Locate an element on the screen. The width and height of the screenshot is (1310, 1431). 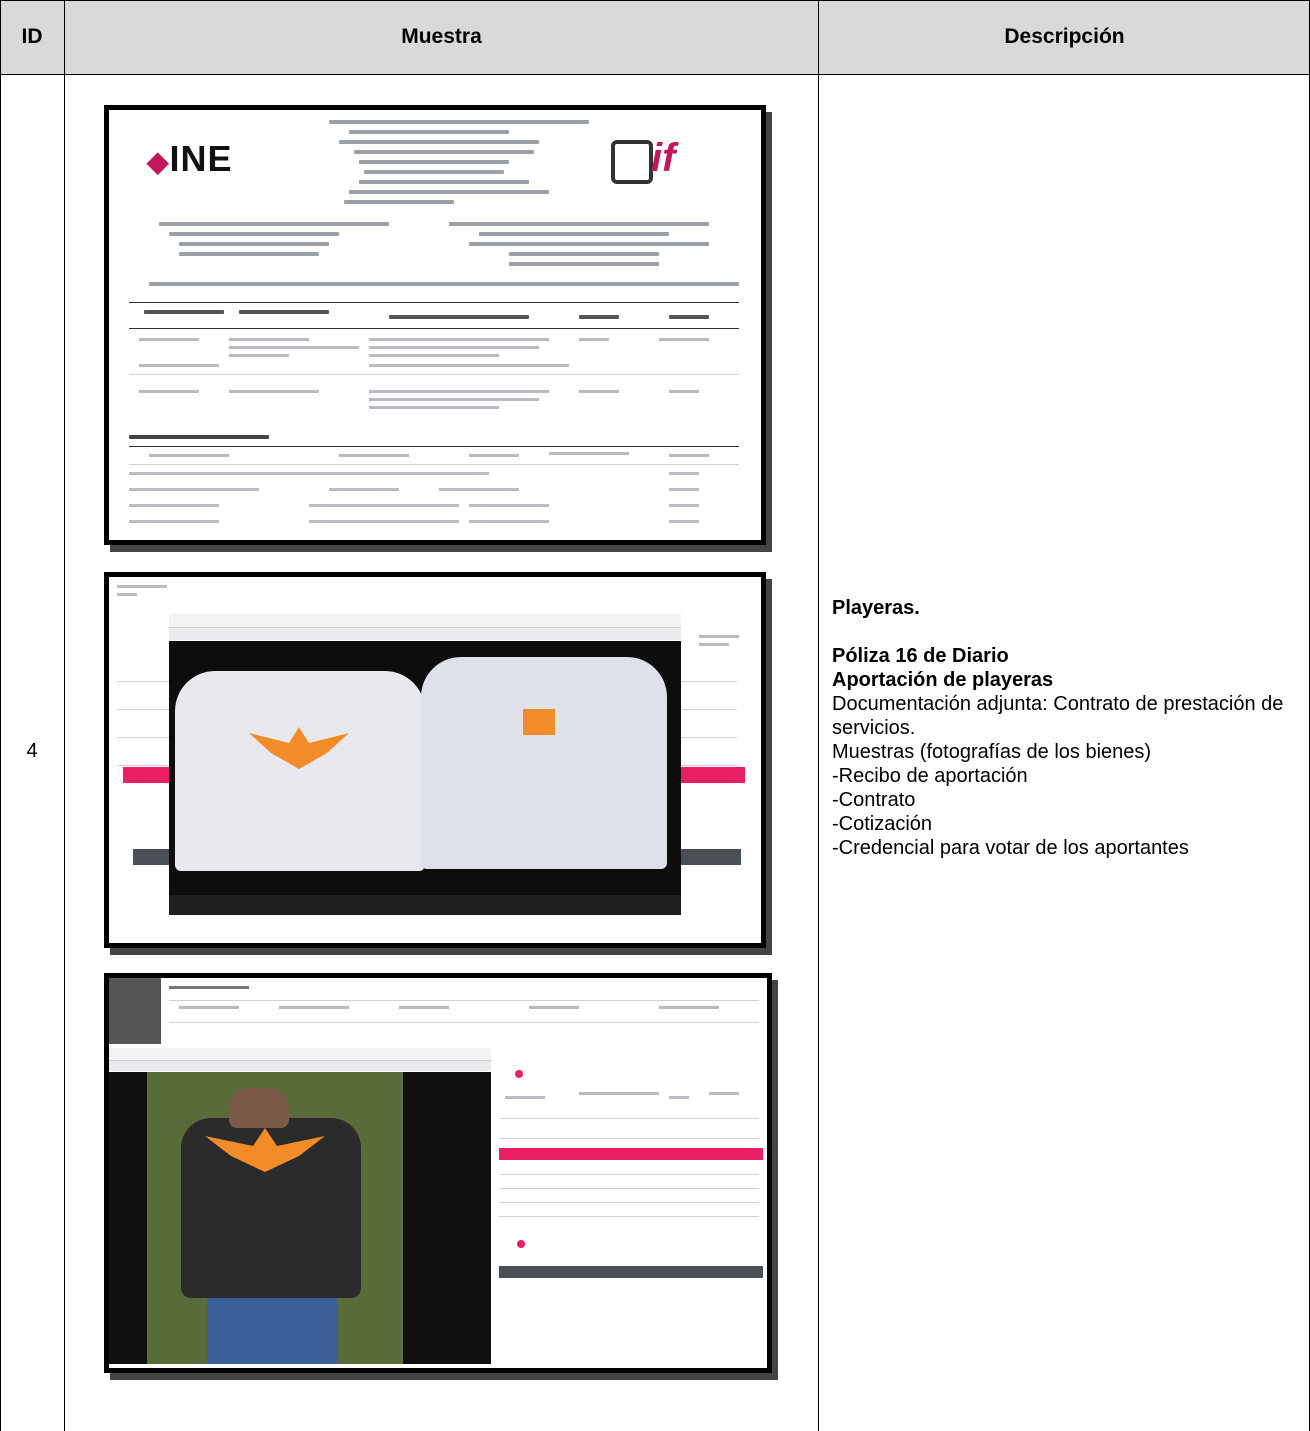
sample-image-tshirts is located at coordinates (435, 760).